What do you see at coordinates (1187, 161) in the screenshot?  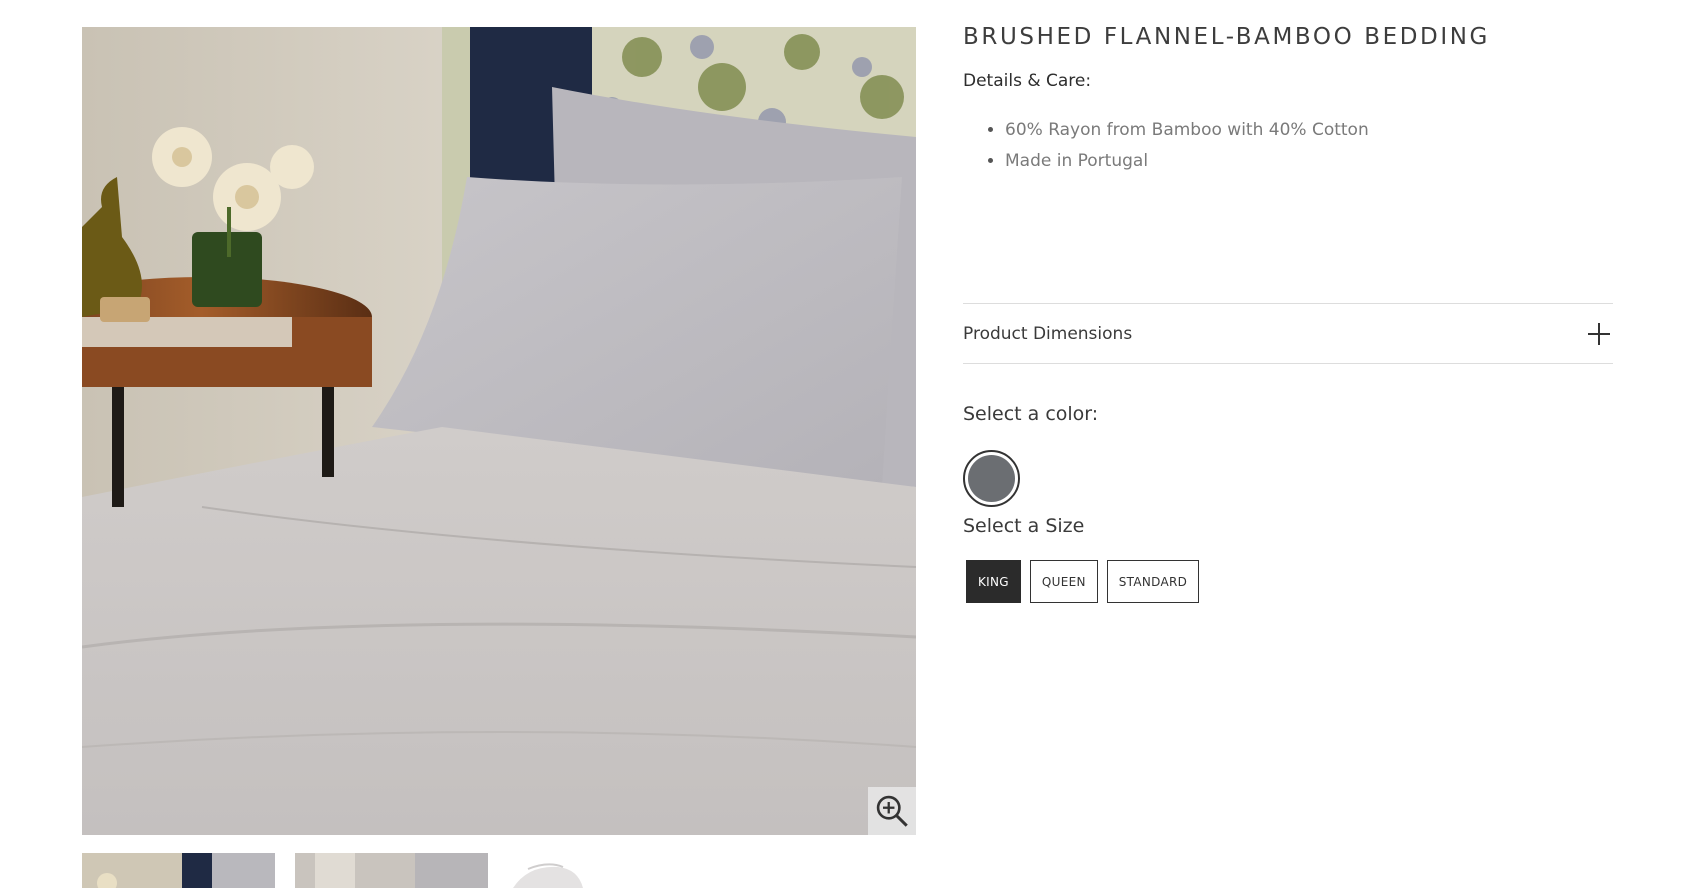 I see `care-item: Made in Portugal` at bounding box center [1187, 161].